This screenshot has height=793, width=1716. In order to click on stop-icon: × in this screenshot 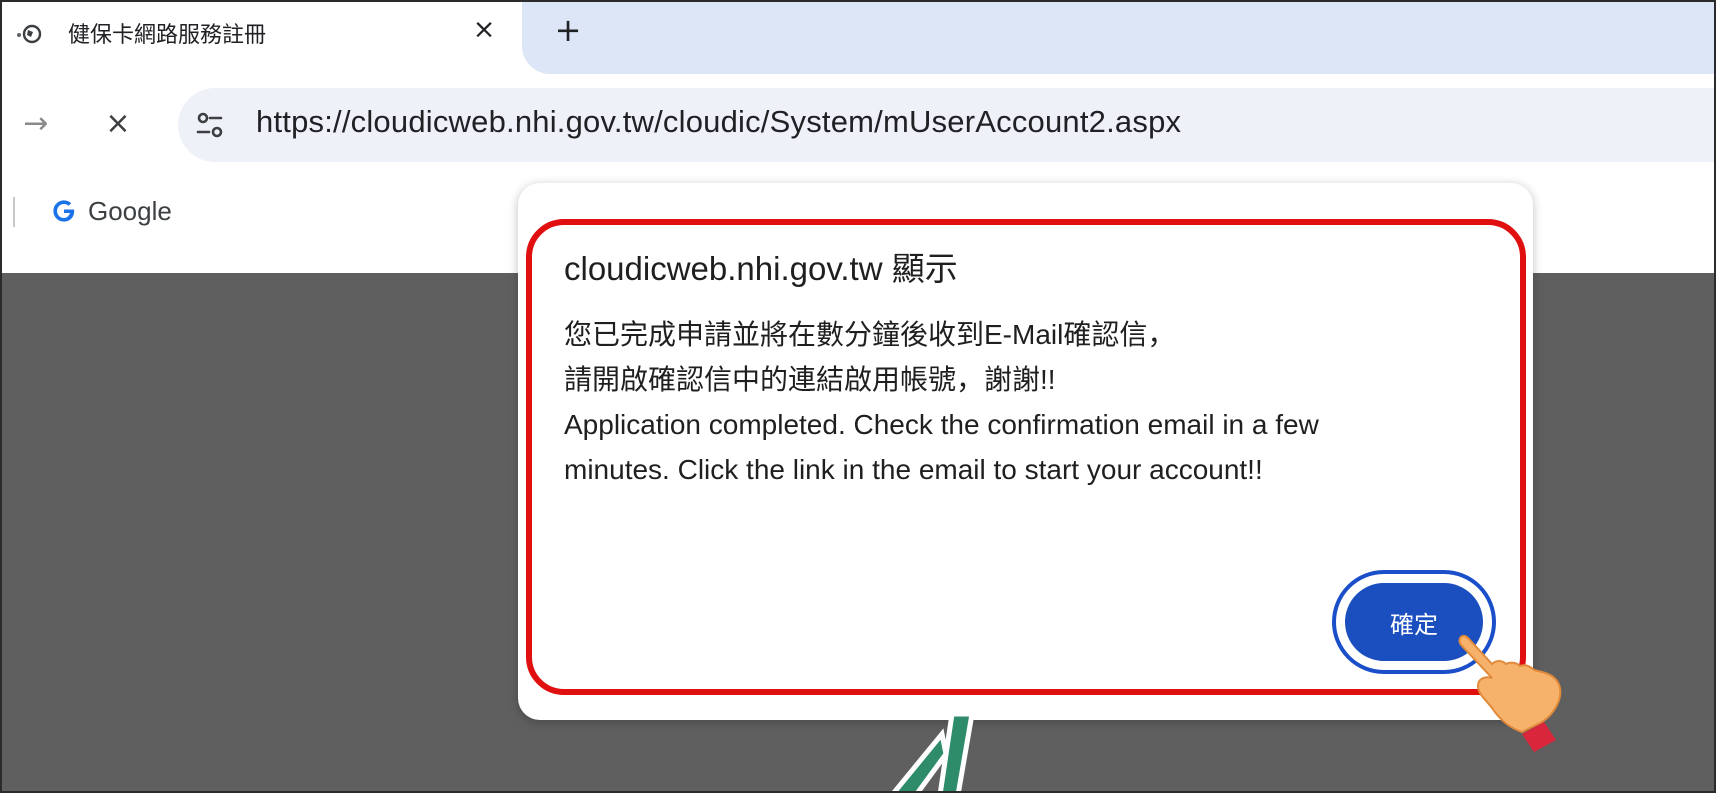, I will do `click(118, 124)`.